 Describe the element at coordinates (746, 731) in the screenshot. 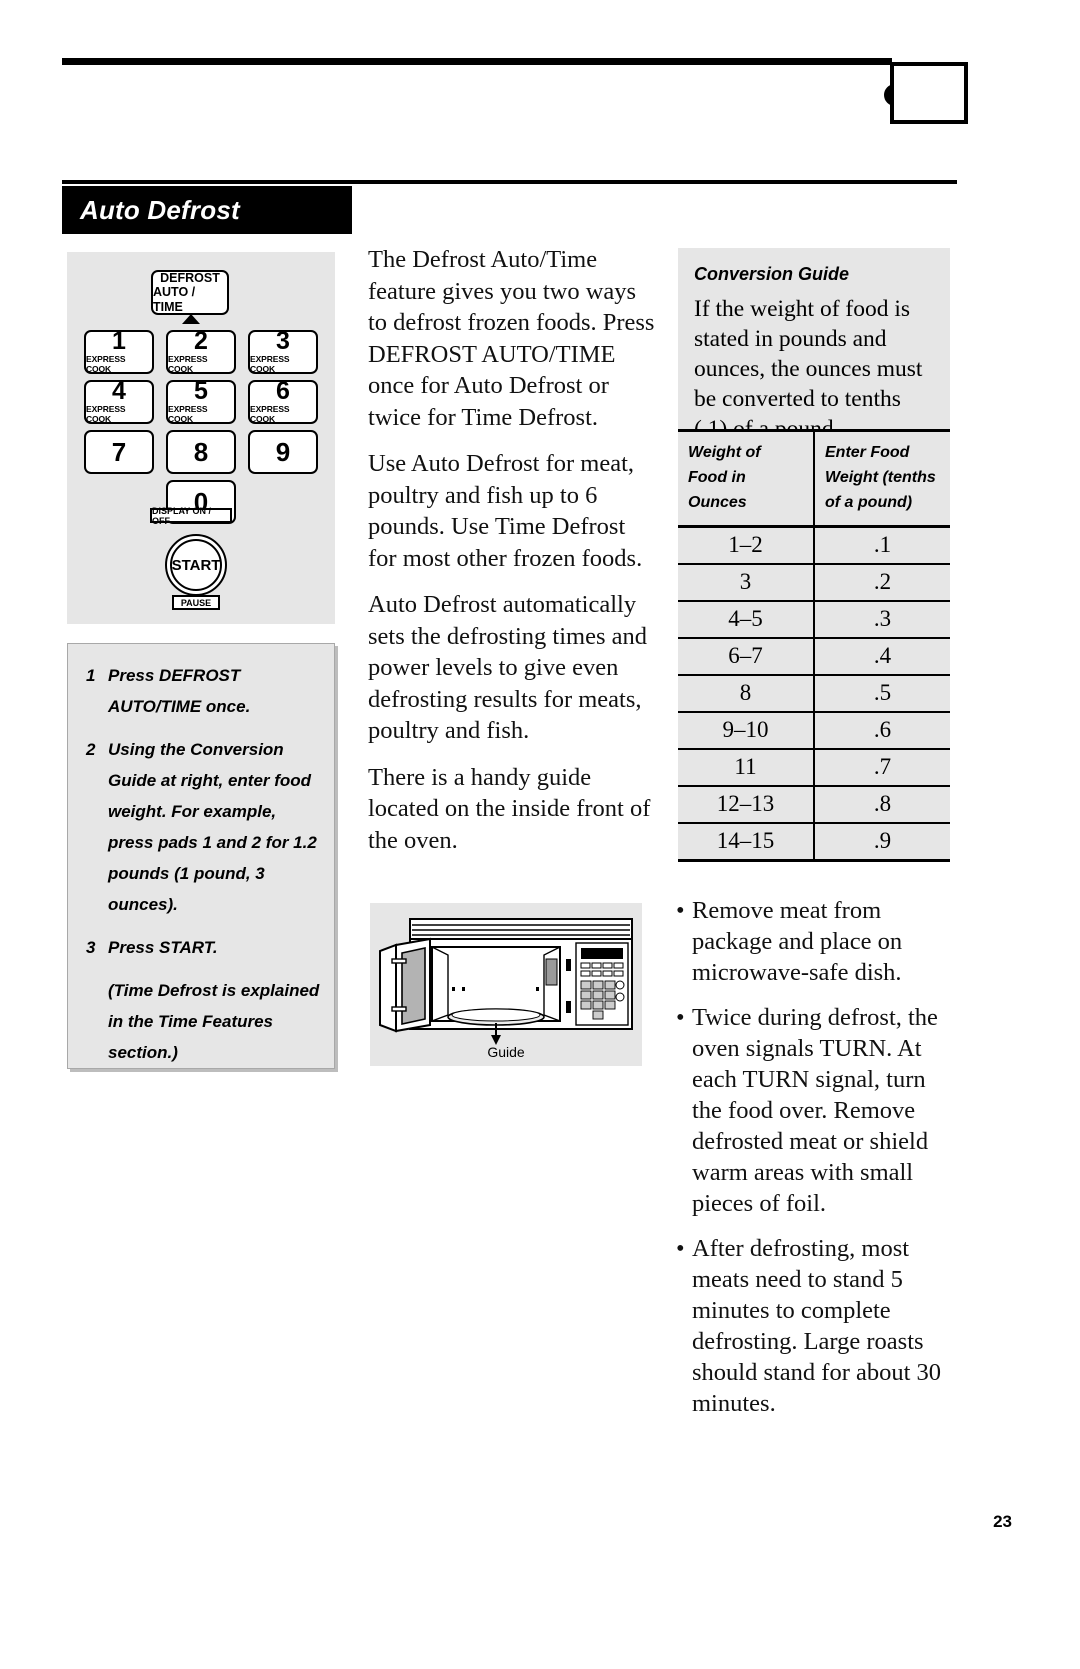

I see `cell-ounces: 9–10` at that location.